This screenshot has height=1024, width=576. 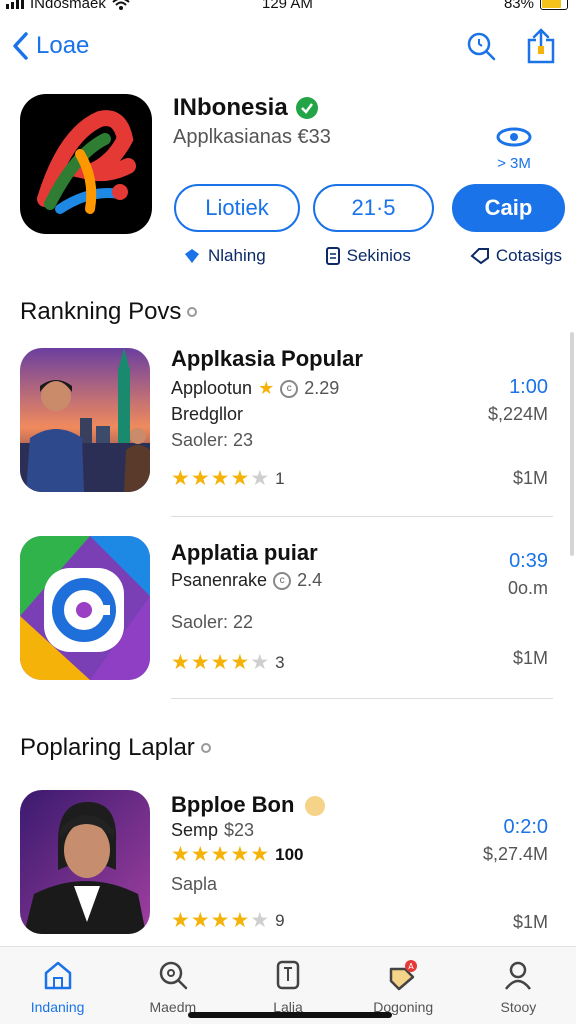 I want to click on app-icon, so click(x=86, y=164).